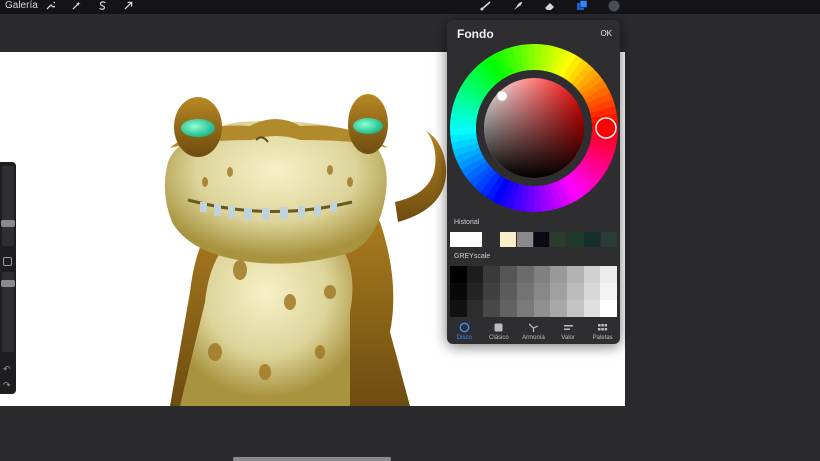 This screenshot has width=820, height=461. Describe the element at coordinates (8, 278) in the screenshot. I see `brush-sidebar: ↶ ↷` at that location.